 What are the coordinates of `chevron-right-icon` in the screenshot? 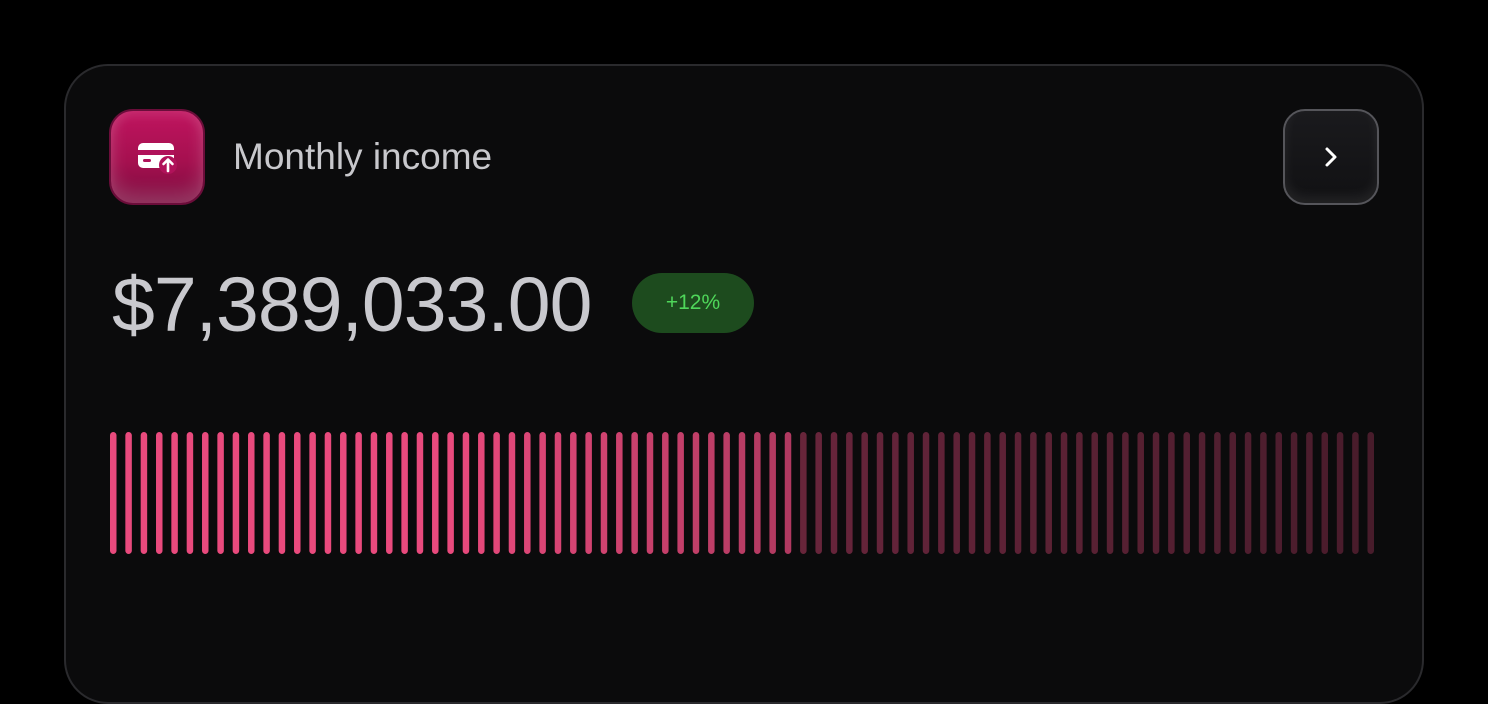 It's located at (1331, 157).